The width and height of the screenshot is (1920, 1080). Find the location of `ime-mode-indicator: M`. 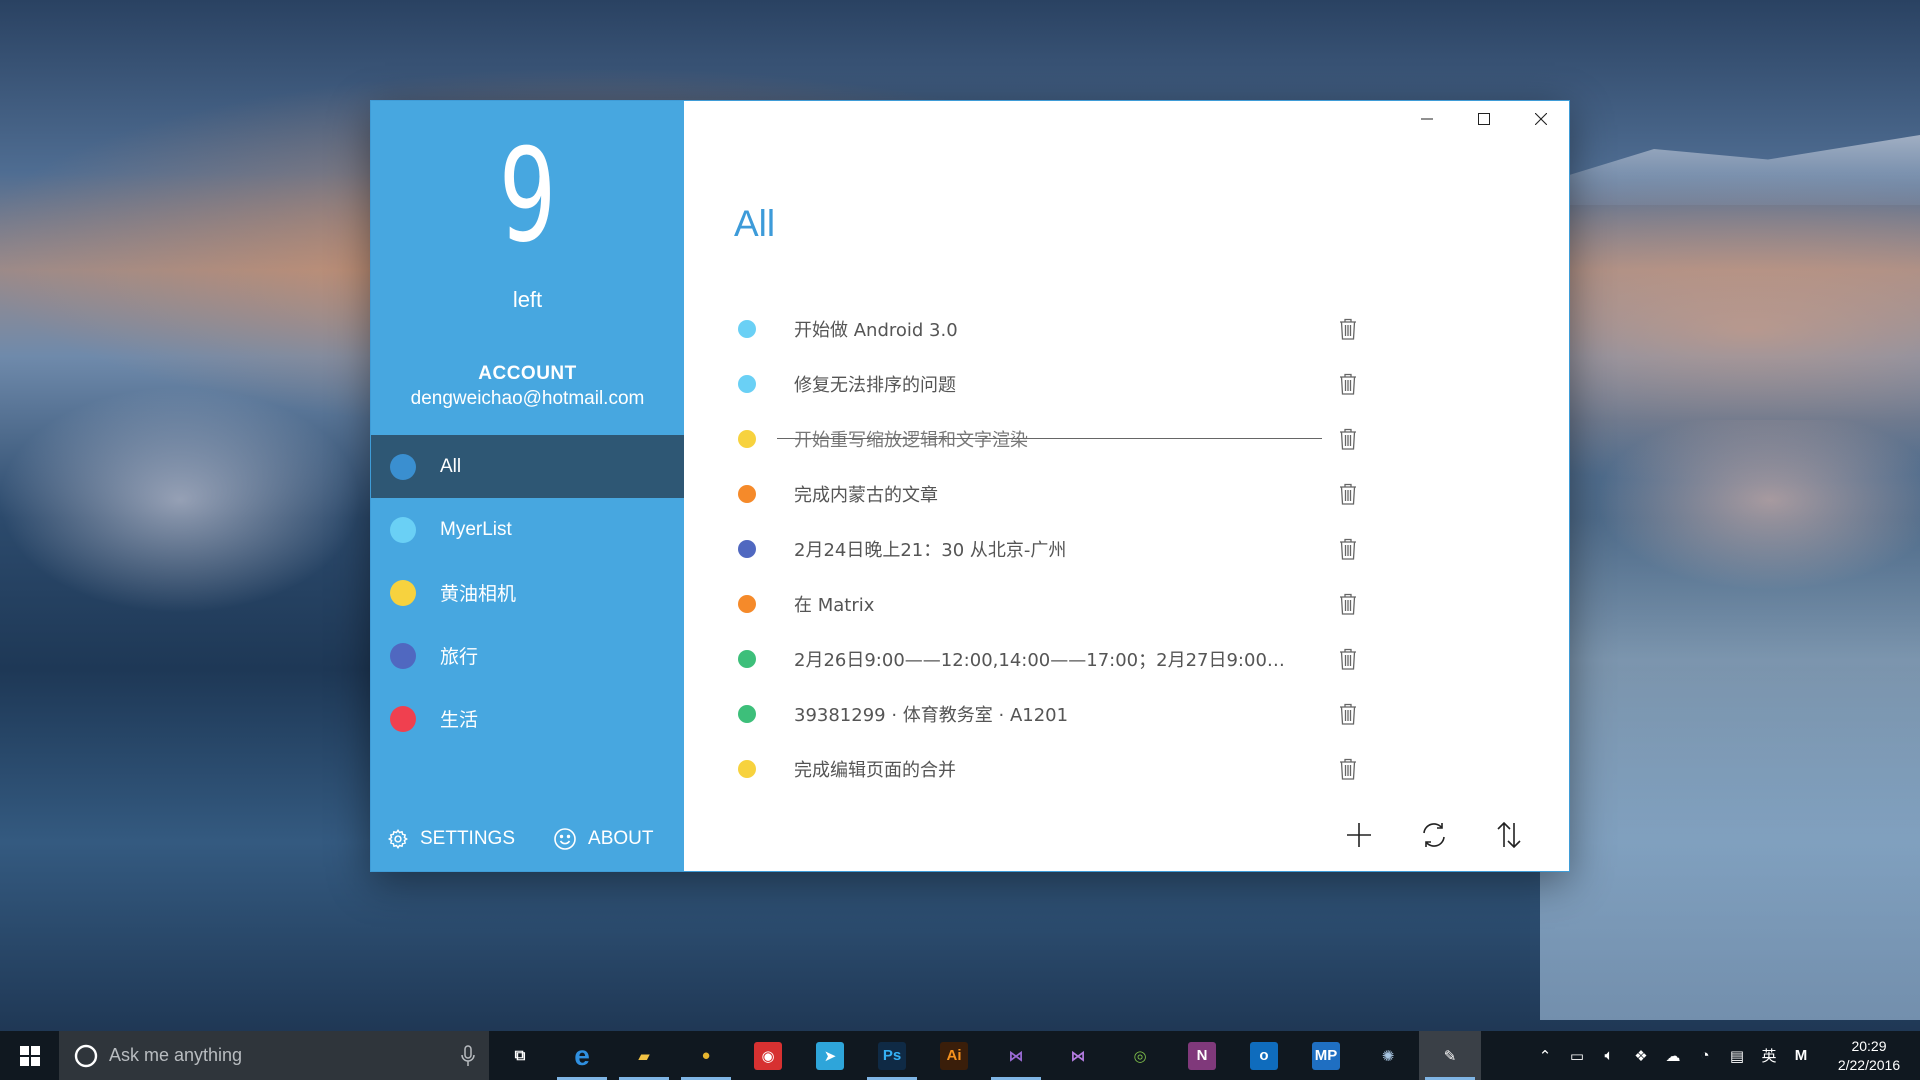

ime-mode-indicator: M is located at coordinates (1801, 1055).